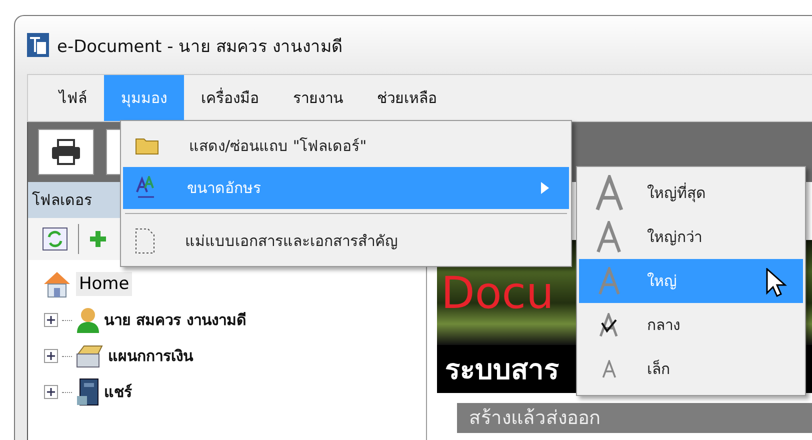  I want to click on menu-entry: ใหญ่ที่สุด, so click(691, 193).